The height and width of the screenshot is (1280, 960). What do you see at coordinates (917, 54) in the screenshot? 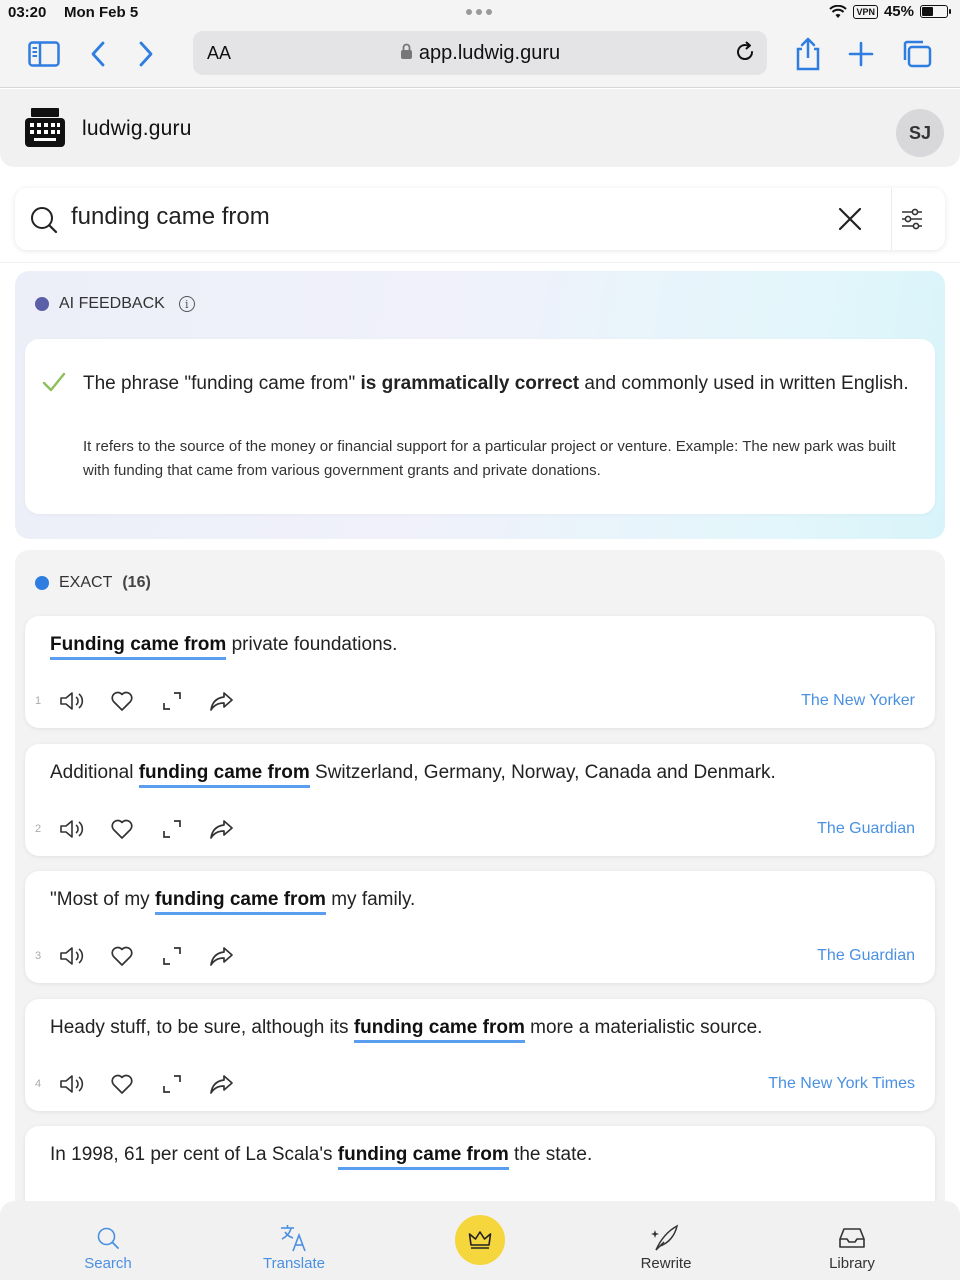
I see `tabs-overview-icon` at bounding box center [917, 54].